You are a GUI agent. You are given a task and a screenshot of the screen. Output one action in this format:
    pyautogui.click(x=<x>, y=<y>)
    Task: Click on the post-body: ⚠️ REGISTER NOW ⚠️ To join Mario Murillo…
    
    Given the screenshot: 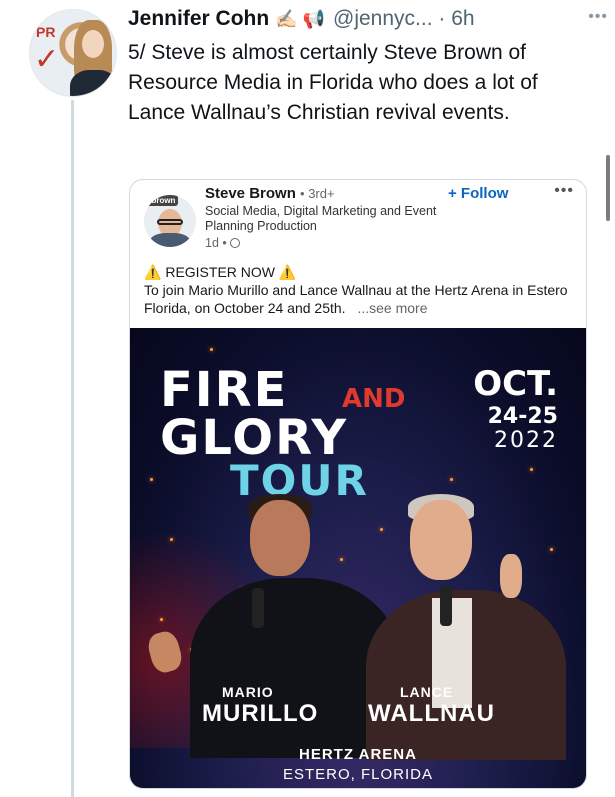 What is the action you would take?
    pyautogui.click(x=359, y=290)
    